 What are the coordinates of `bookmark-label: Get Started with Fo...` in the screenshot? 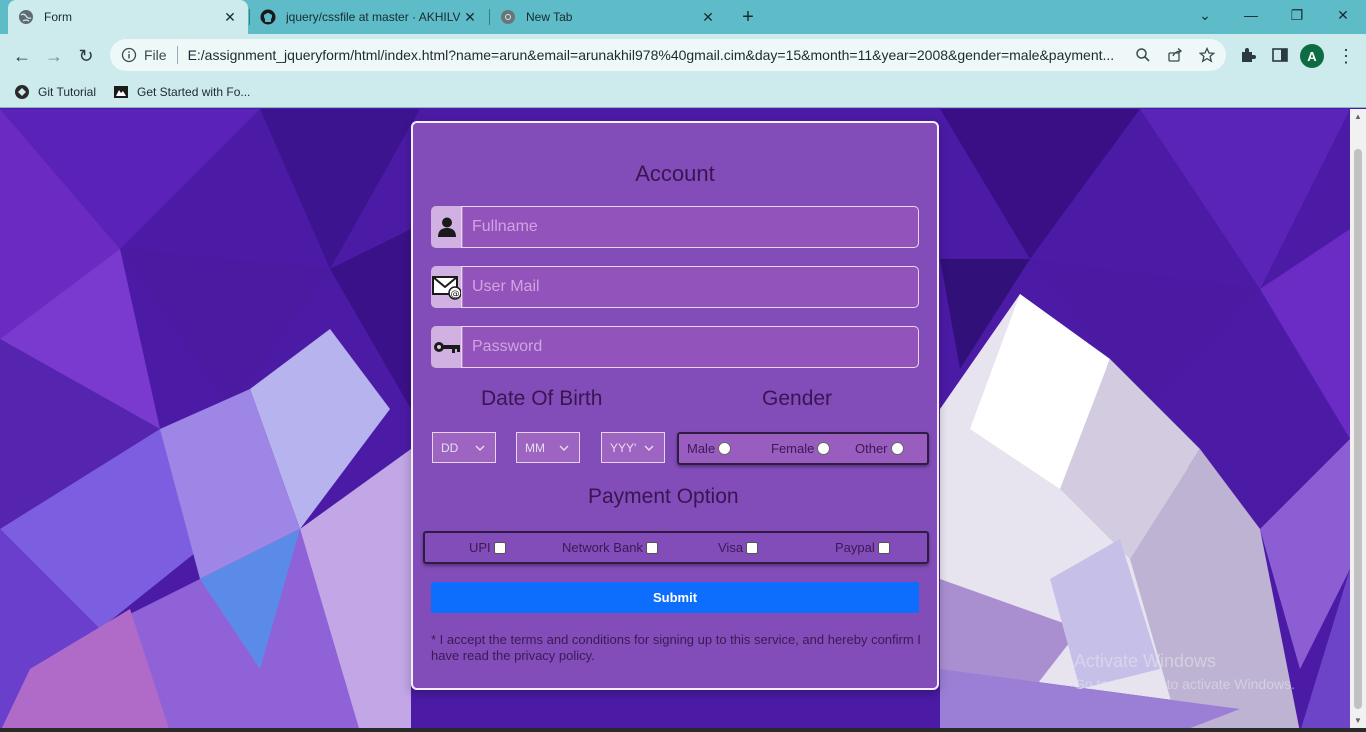 It's located at (194, 92).